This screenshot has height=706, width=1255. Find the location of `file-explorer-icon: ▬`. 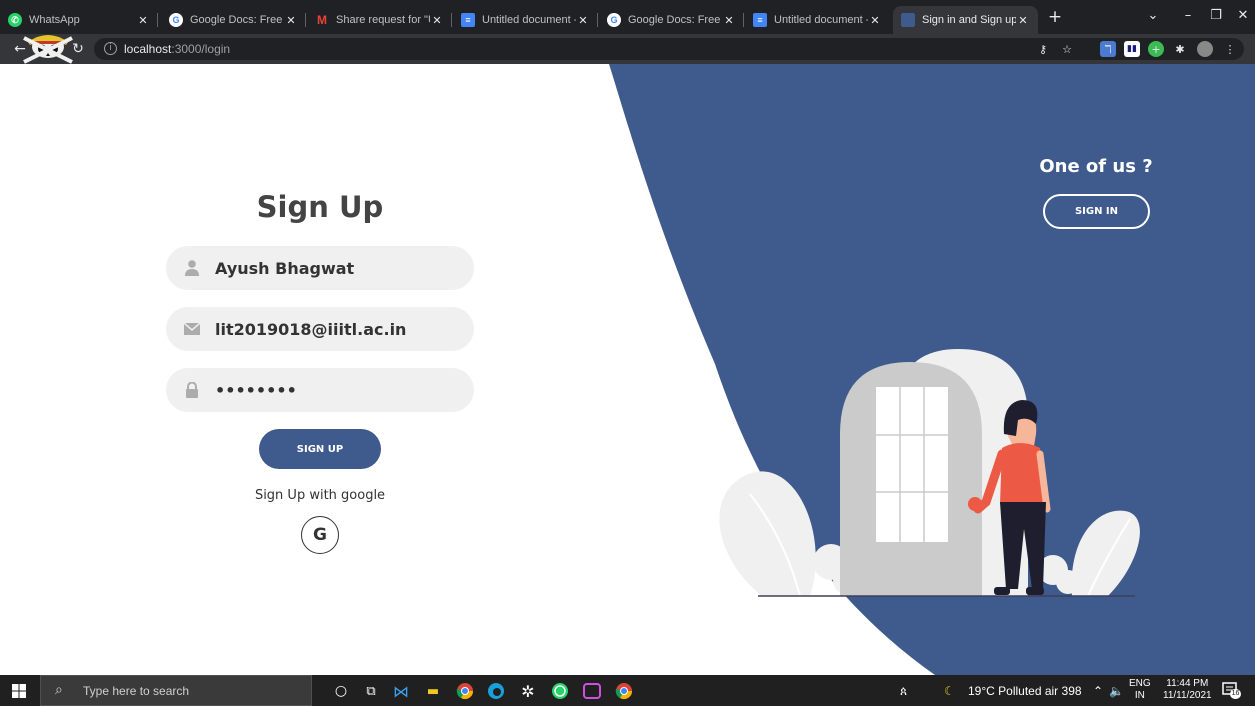

file-explorer-icon: ▬ is located at coordinates (433, 691).